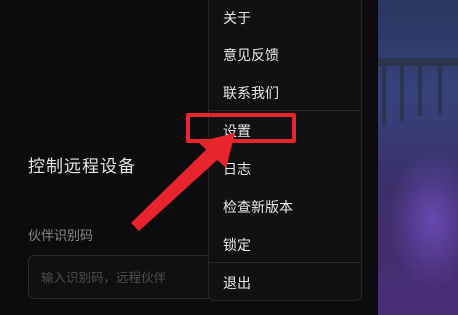  Describe the element at coordinates (237, 245) in the screenshot. I see `menu-item-lock: 锁定` at that location.